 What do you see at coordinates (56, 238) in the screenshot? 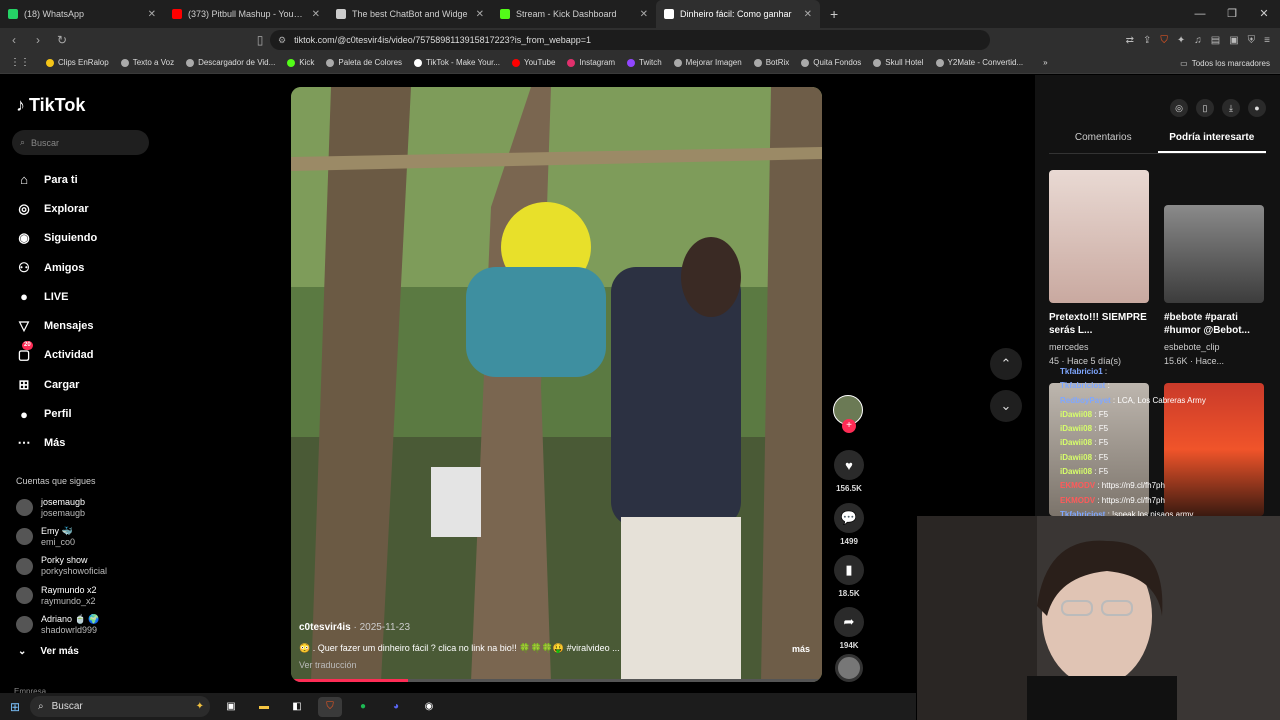
I see `menu-item-siguiendo: ◉ Siguiendo` at bounding box center [56, 238].